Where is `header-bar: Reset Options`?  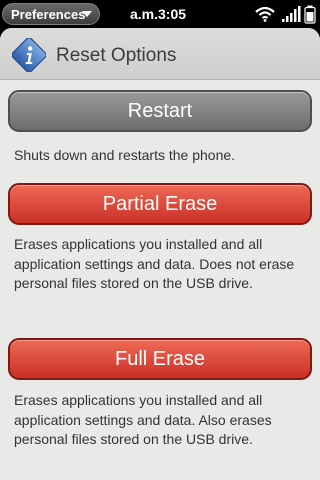
header-bar: Reset Options is located at coordinates (160, 54).